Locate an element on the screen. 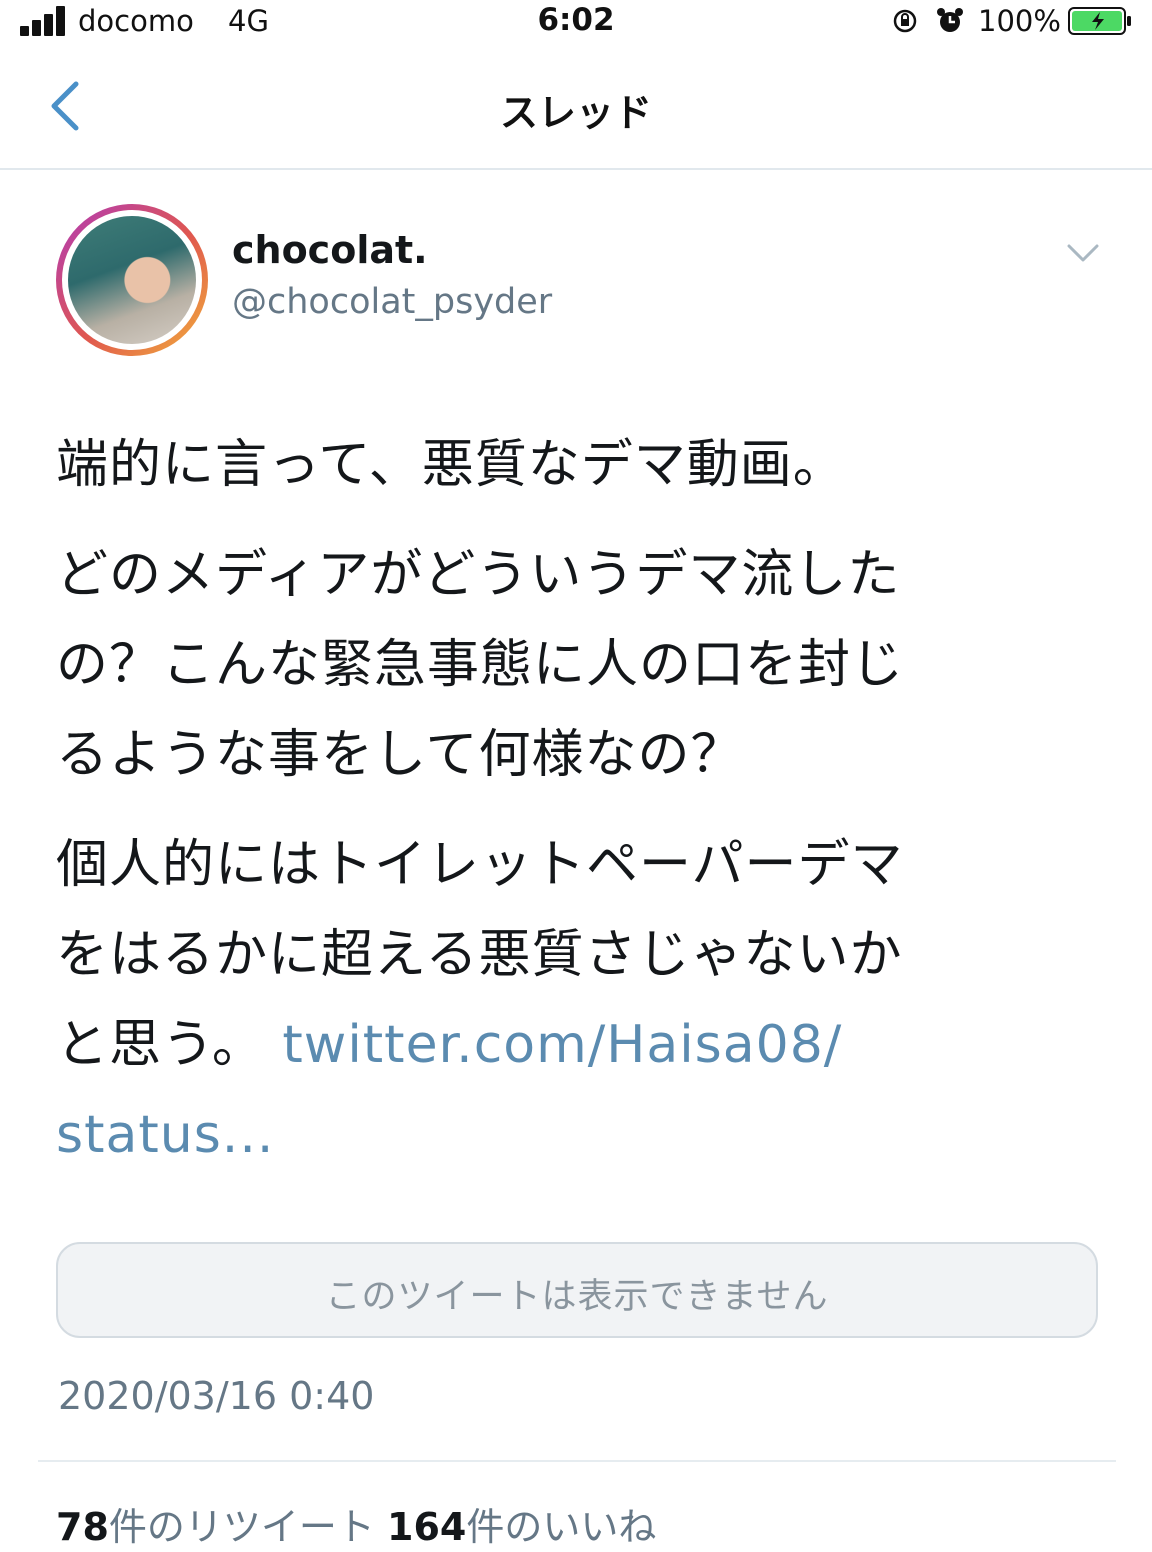 The width and height of the screenshot is (1152, 1552). chevron-down-icon is located at coordinates (1083, 254).